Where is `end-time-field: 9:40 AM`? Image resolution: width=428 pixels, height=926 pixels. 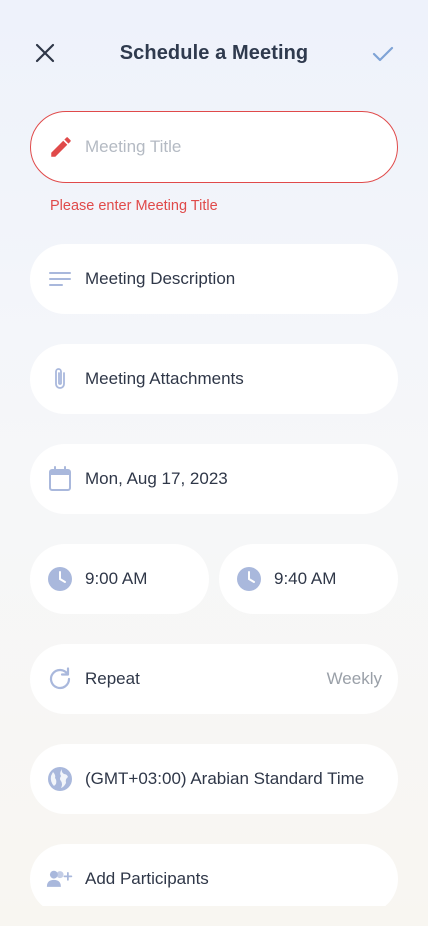 end-time-field: 9:40 AM is located at coordinates (308, 579).